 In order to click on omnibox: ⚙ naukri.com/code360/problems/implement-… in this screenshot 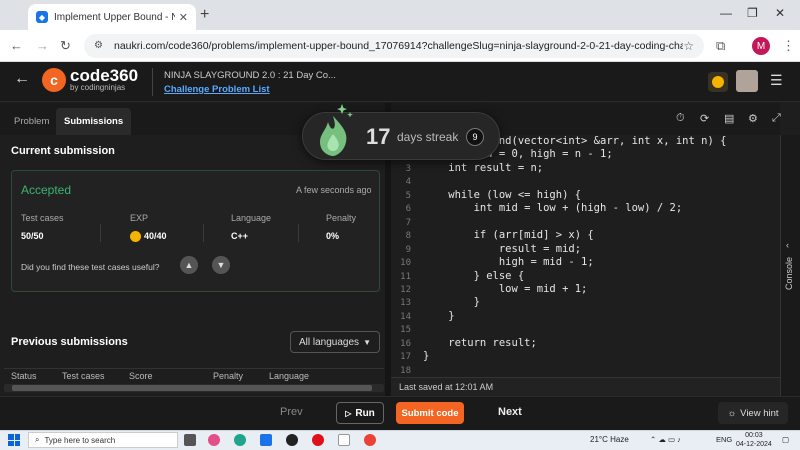, I will do `click(394, 46)`.